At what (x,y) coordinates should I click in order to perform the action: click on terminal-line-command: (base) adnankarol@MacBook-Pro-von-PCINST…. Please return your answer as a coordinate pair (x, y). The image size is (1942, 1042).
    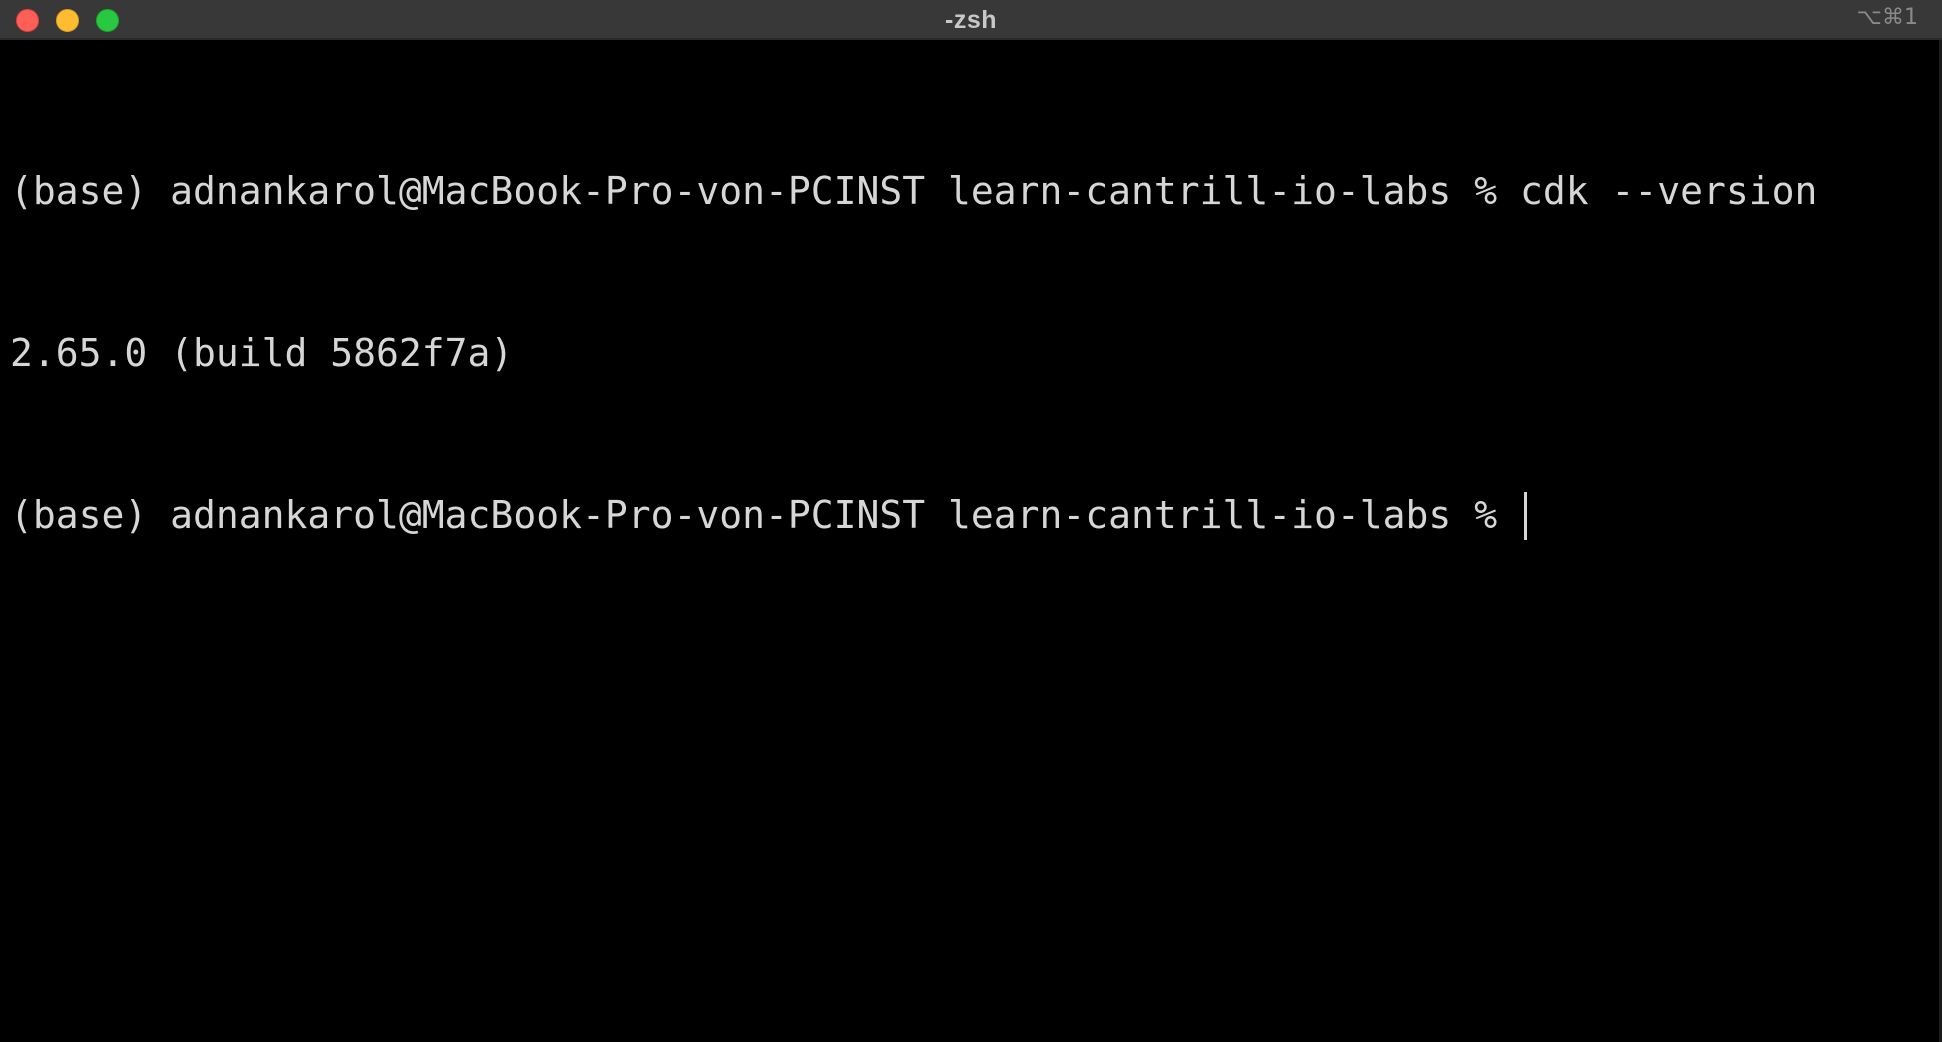
    Looking at the image, I should click on (914, 191).